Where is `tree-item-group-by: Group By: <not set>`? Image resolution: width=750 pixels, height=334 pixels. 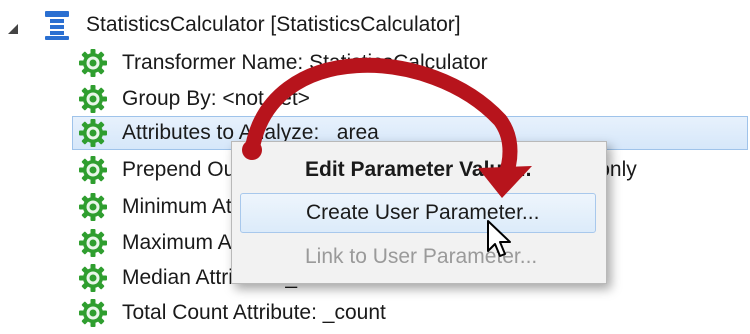
tree-item-group-by: Group By: <not set> is located at coordinates (194, 99).